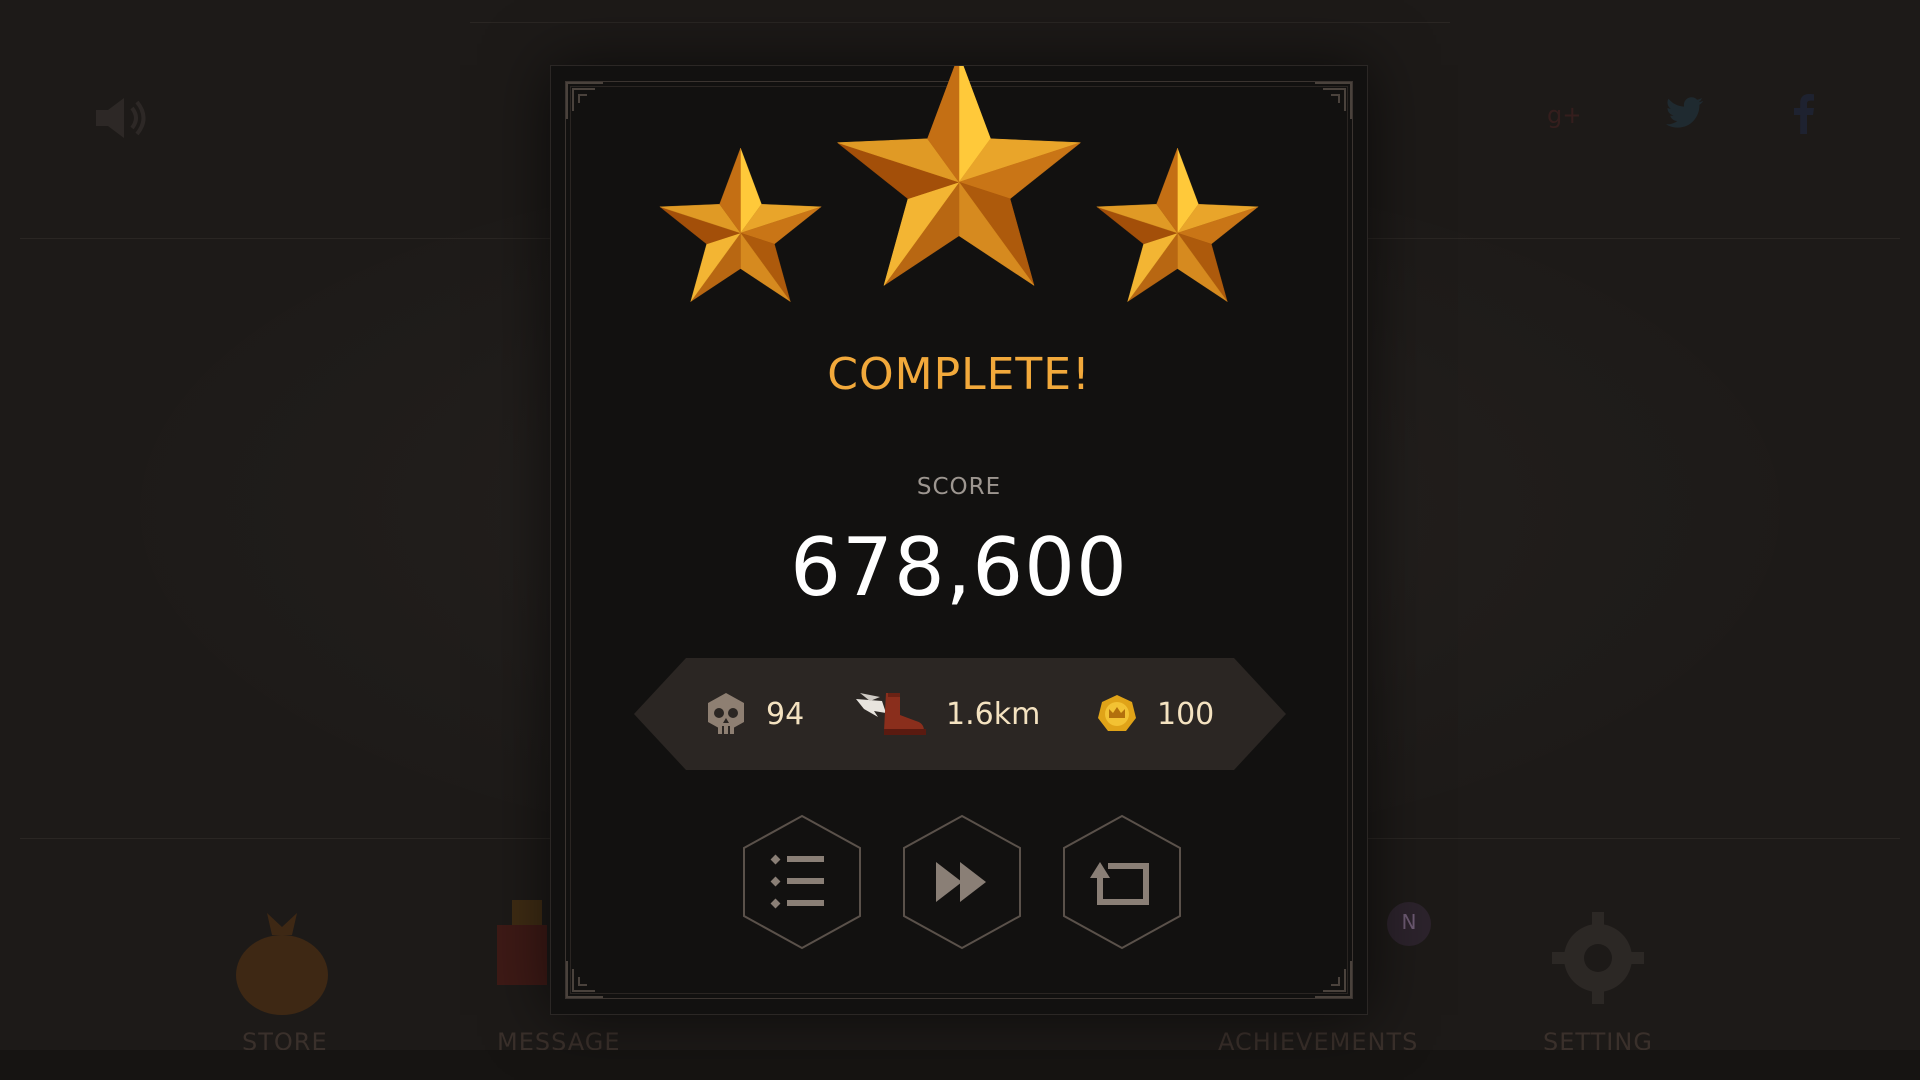 This screenshot has height=1080, width=1920. Describe the element at coordinates (121, 118) in the screenshot. I see `sound-icon` at that location.